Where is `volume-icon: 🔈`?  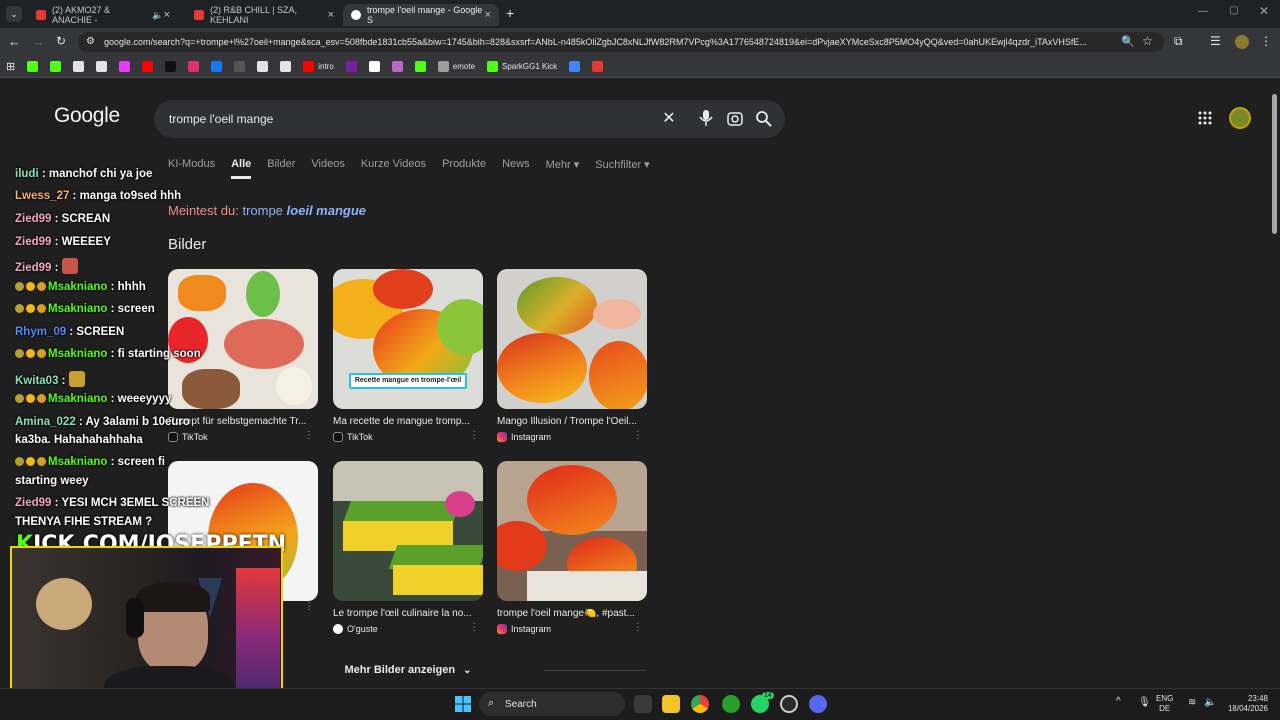
volume-icon: 🔈 is located at coordinates (1210, 702).